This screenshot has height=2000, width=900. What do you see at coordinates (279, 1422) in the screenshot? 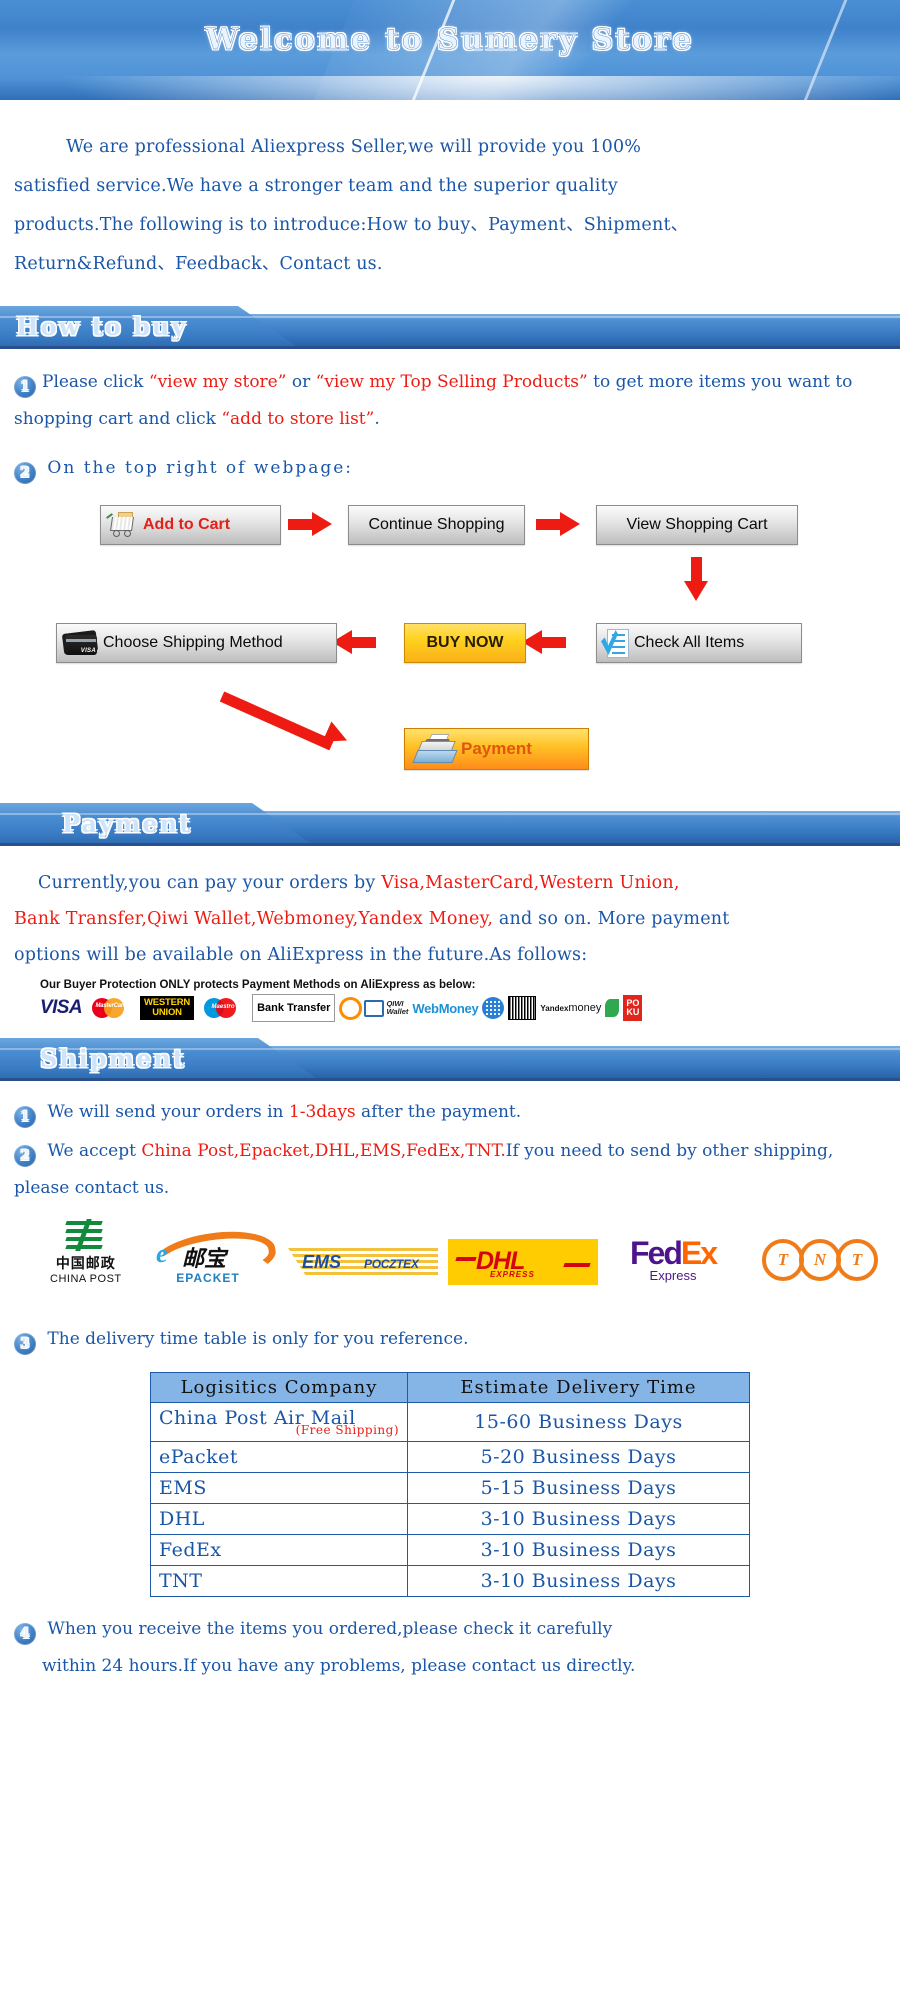
I see `table-cell-company: China Post Air Mail (Free Shipping)` at bounding box center [279, 1422].